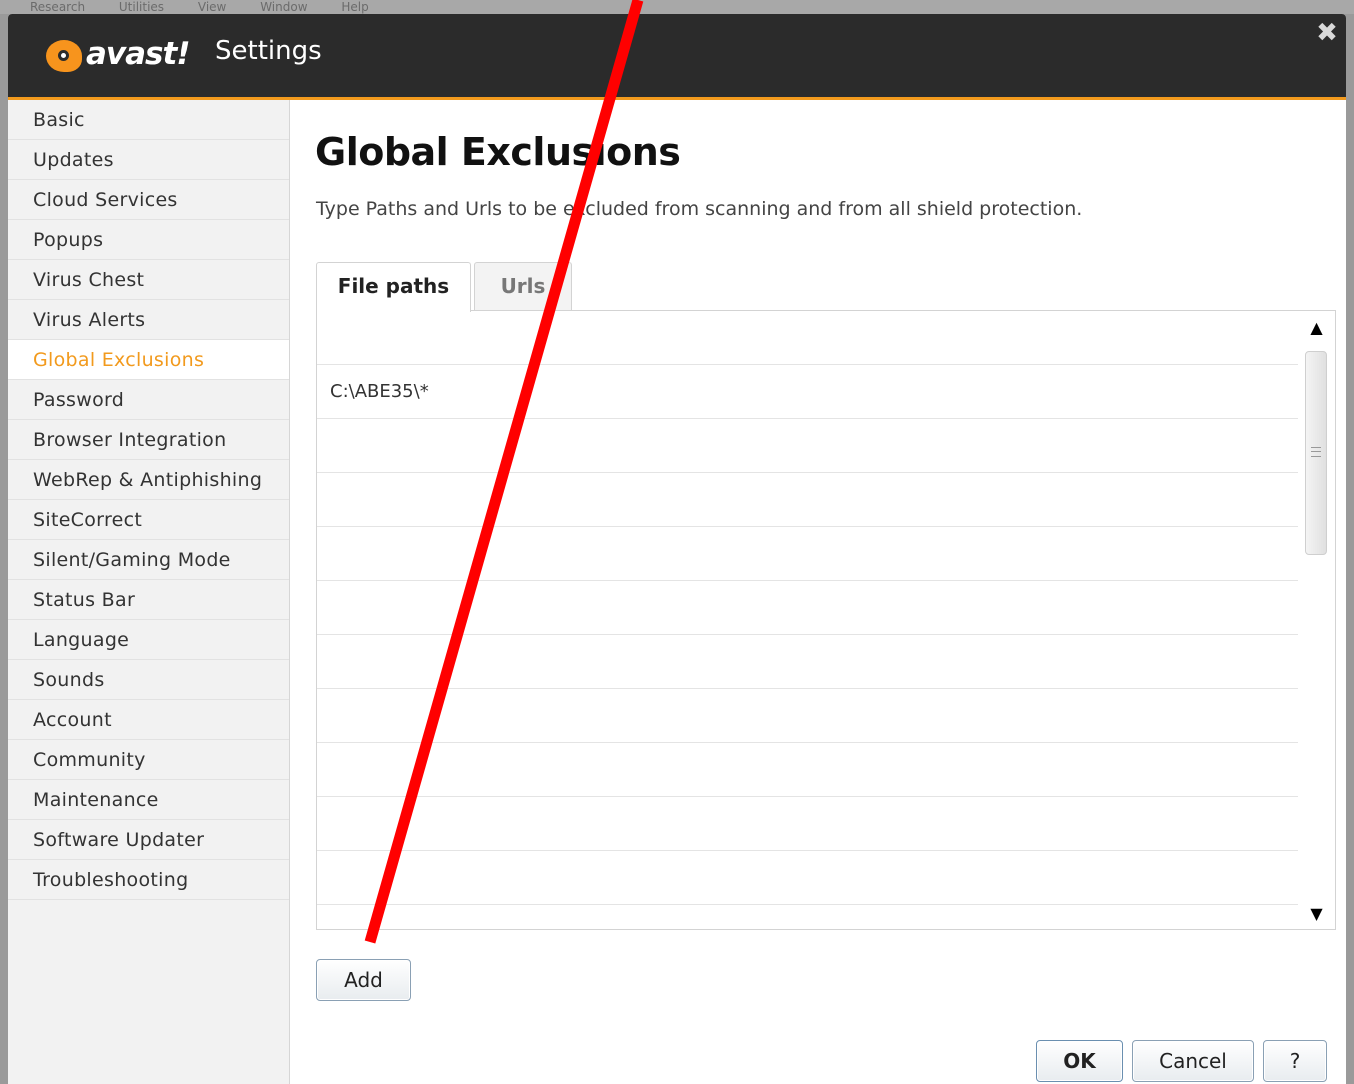 Image resolution: width=1354 pixels, height=1084 pixels. I want to click on sidebar-item-software-updater: Software Updater, so click(148, 840).